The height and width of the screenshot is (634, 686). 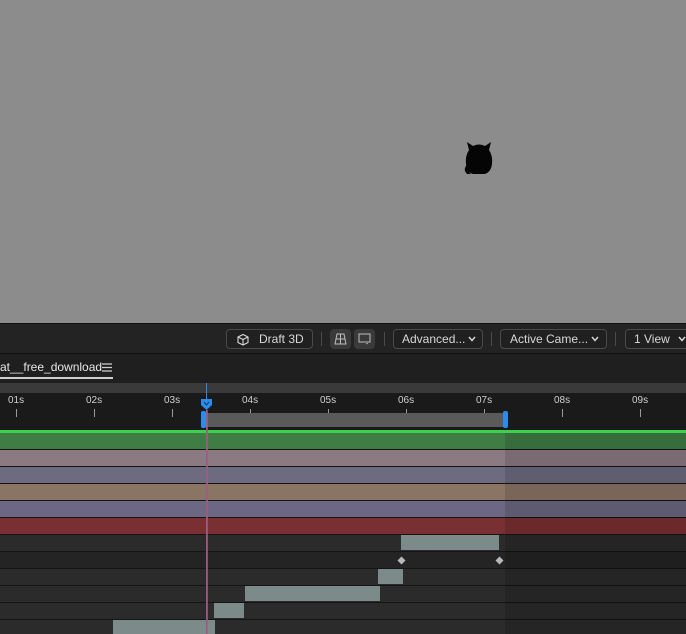 What do you see at coordinates (94, 400) in the screenshot?
I see `tick-label: 02s` at bounding box center [94, 400].